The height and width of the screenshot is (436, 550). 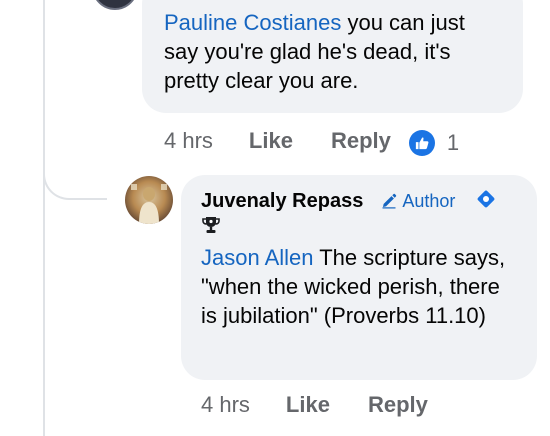 I want to click on reaction-summary: 1, so click(x=434, y=141).